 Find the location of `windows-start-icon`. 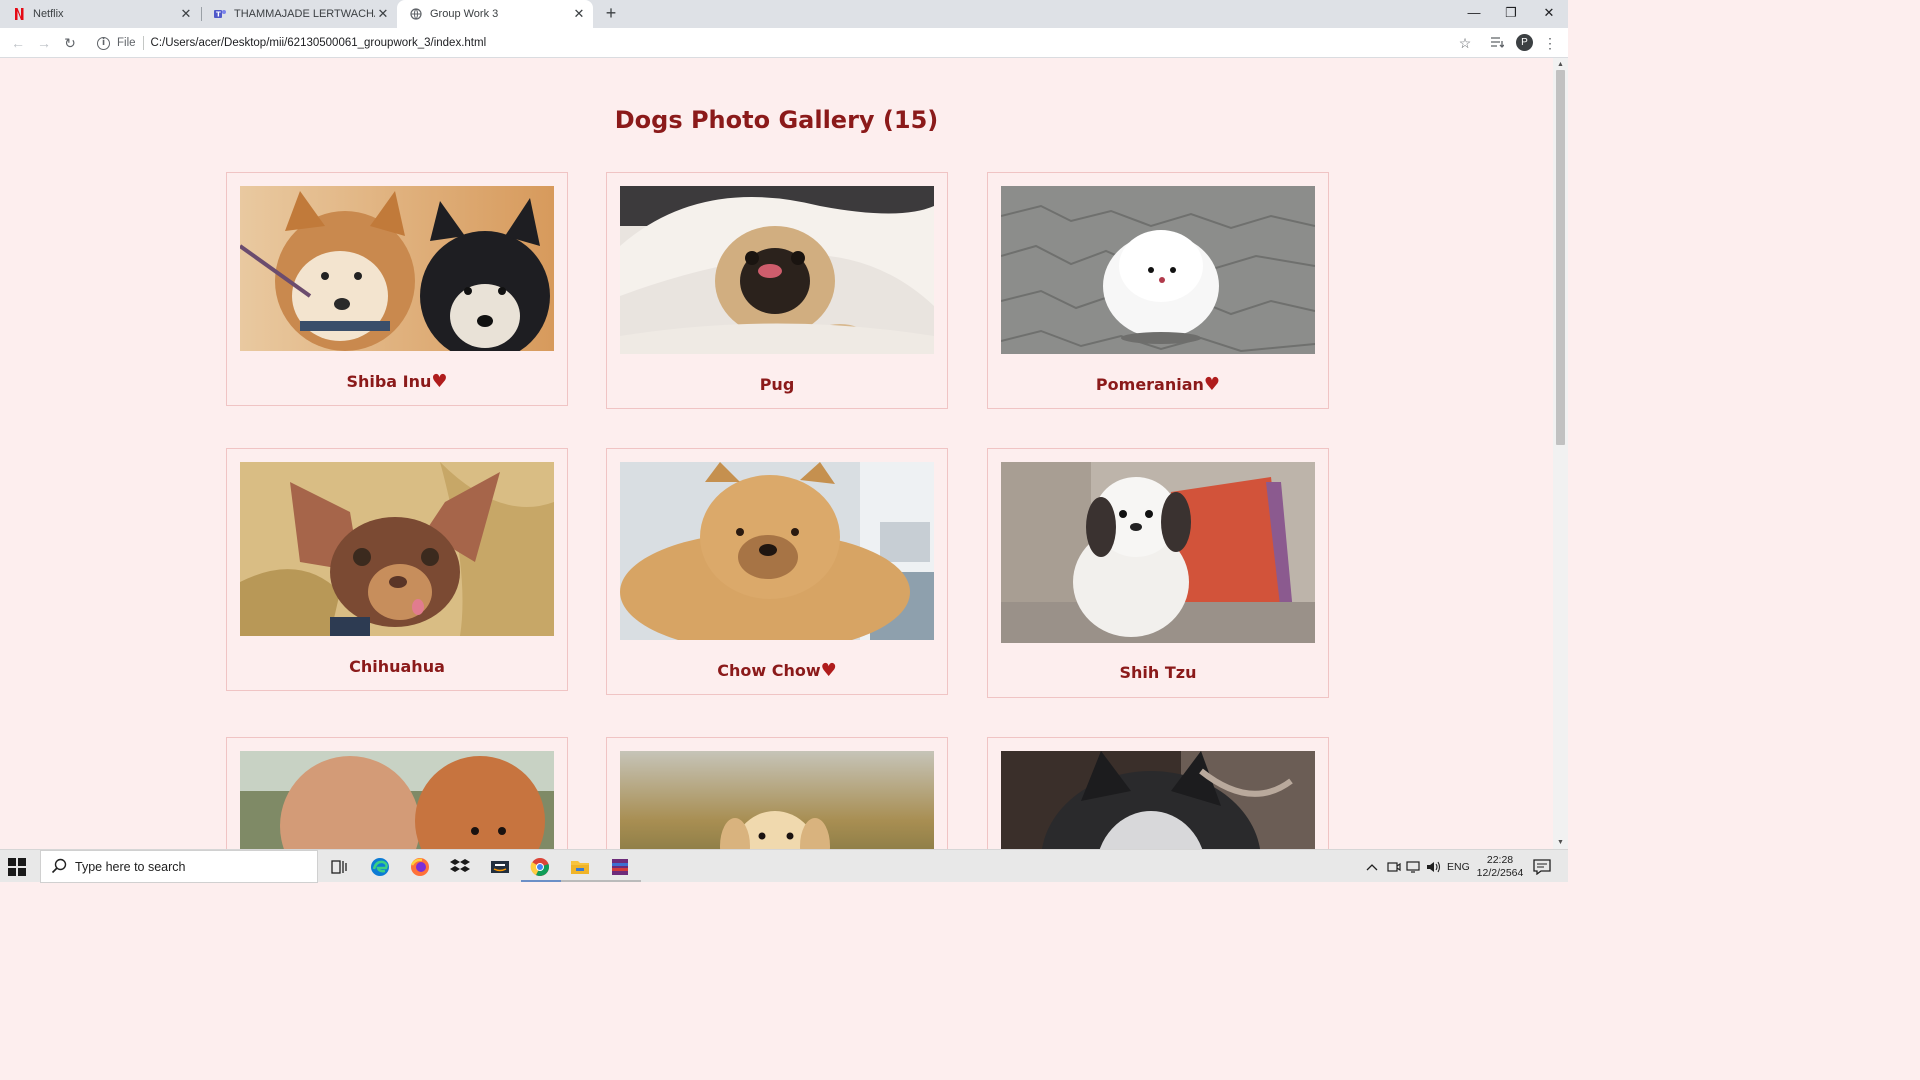

windows-start-icon is located at coordinates (17, 867).